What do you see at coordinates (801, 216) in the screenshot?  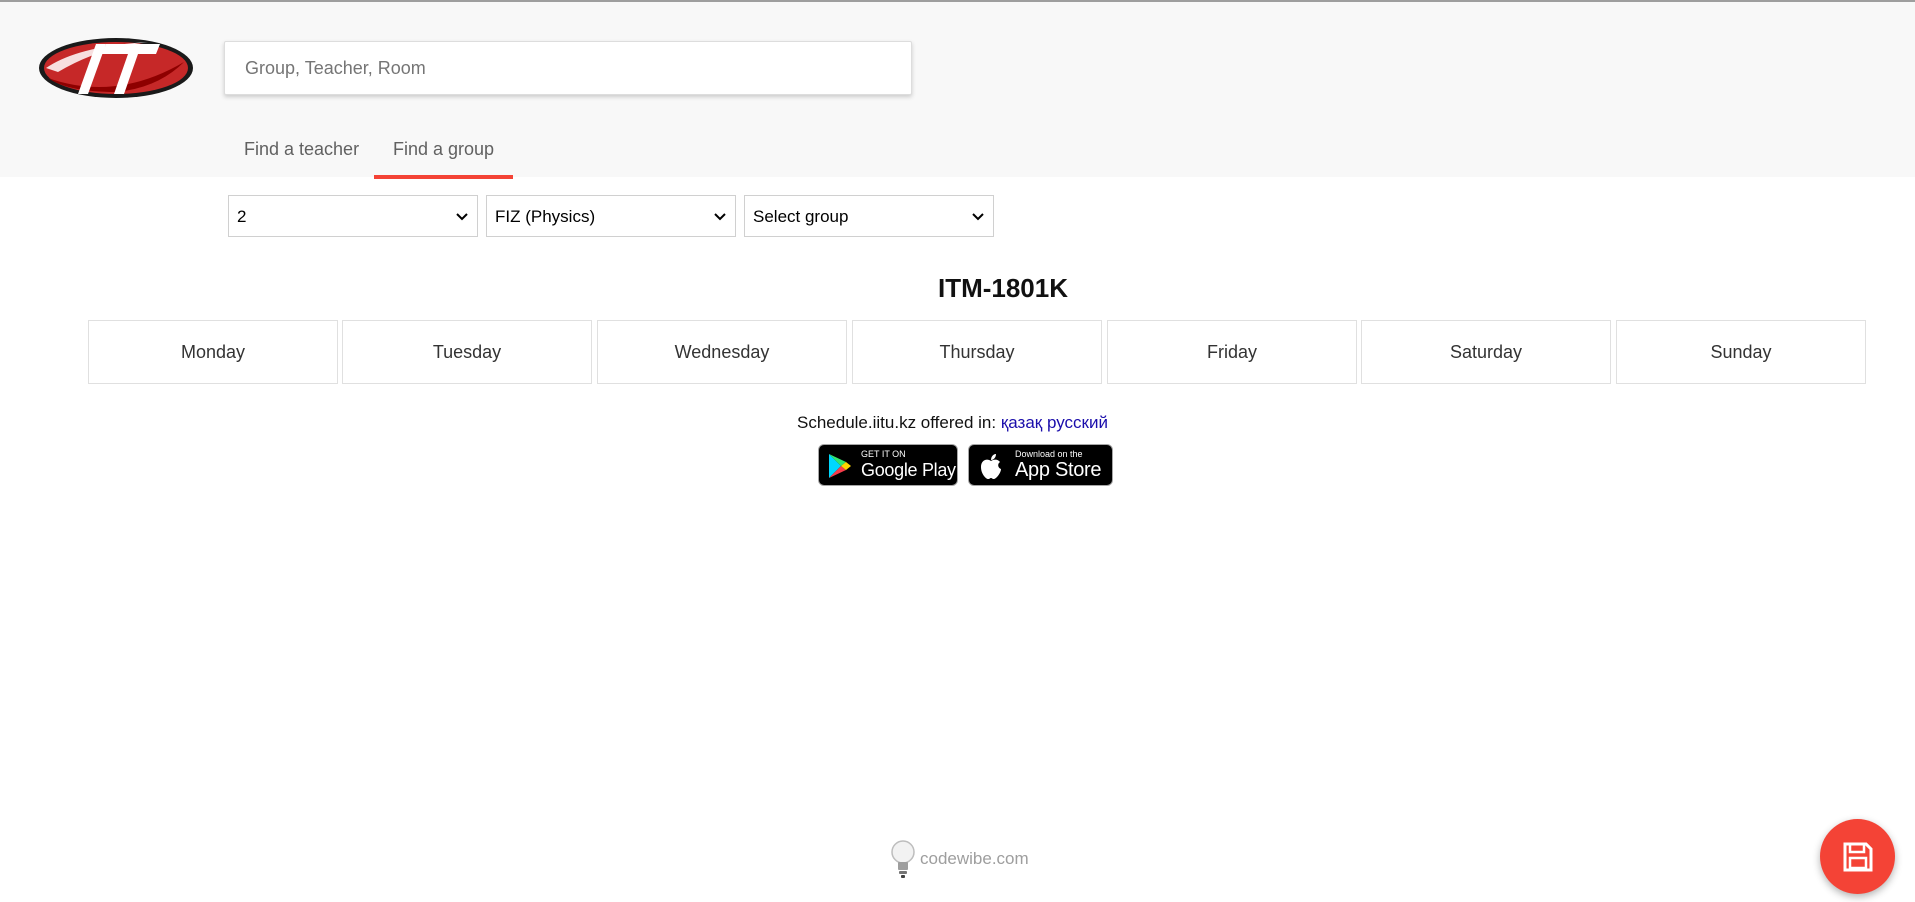 I see `group-select-value: Select group` at bounding box center [801, 216].